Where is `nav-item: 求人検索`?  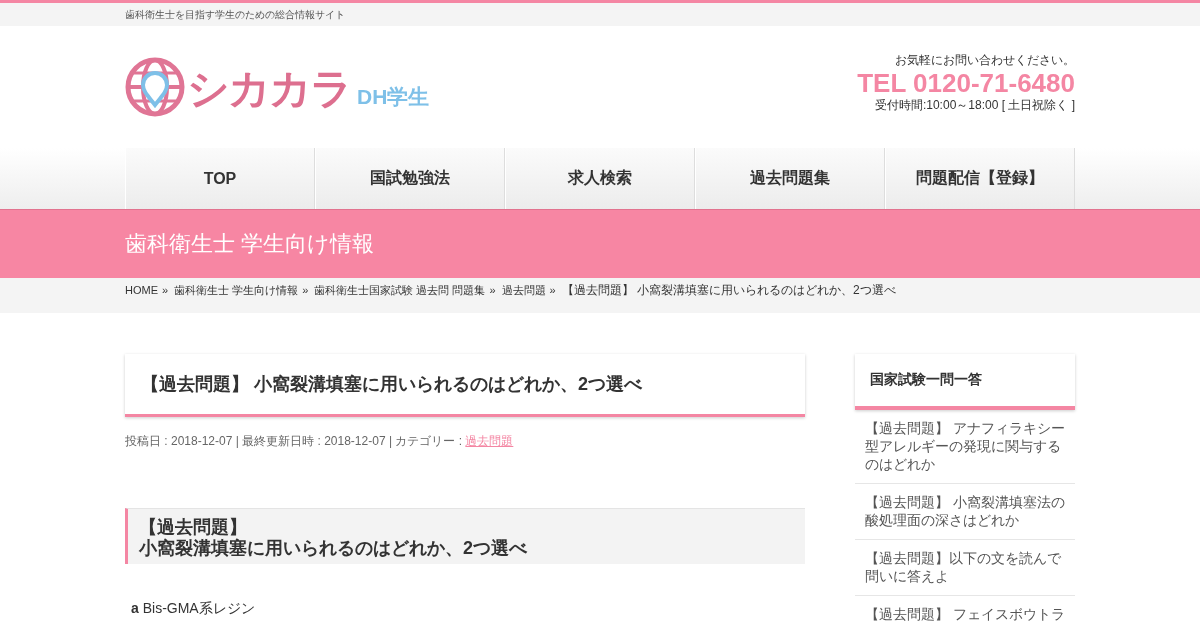
nav-item: 求人検索 is located at coordinates (600, 178).